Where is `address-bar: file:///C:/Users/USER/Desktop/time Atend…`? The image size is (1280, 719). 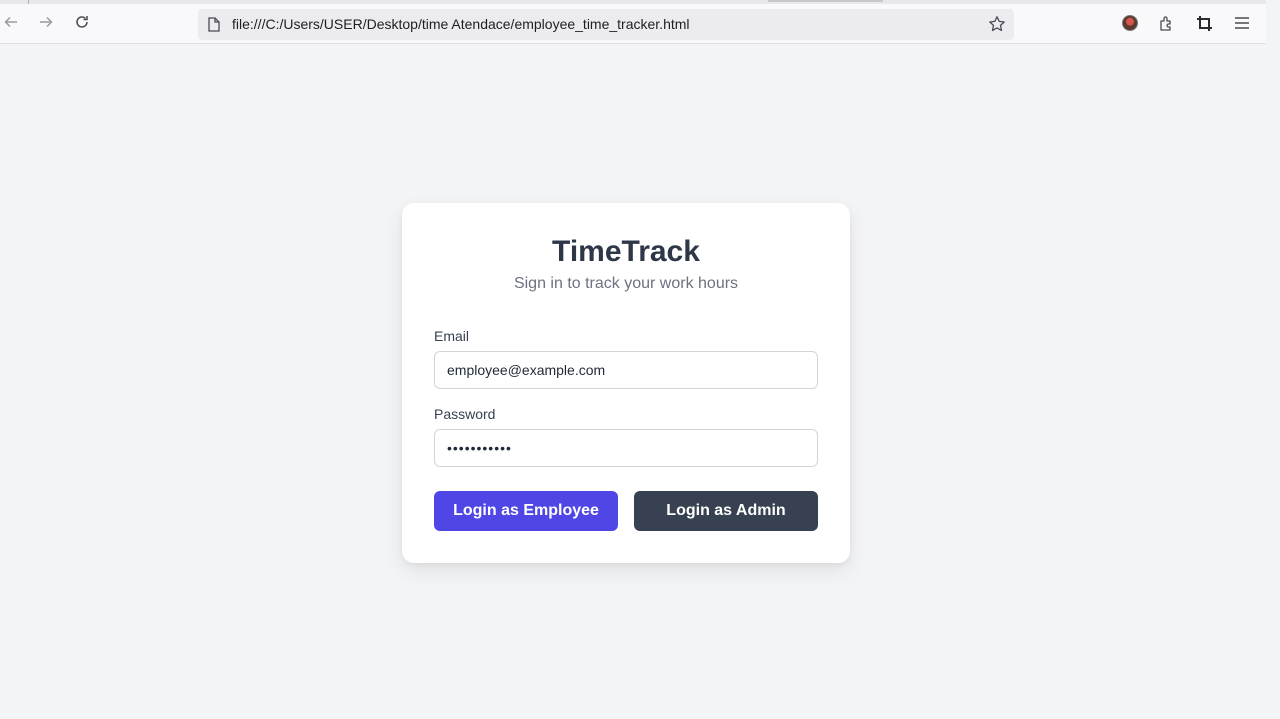
address-bar: file:///C:/Users/USER/Desktop/time Atend… is located at coordinates (606, 24).